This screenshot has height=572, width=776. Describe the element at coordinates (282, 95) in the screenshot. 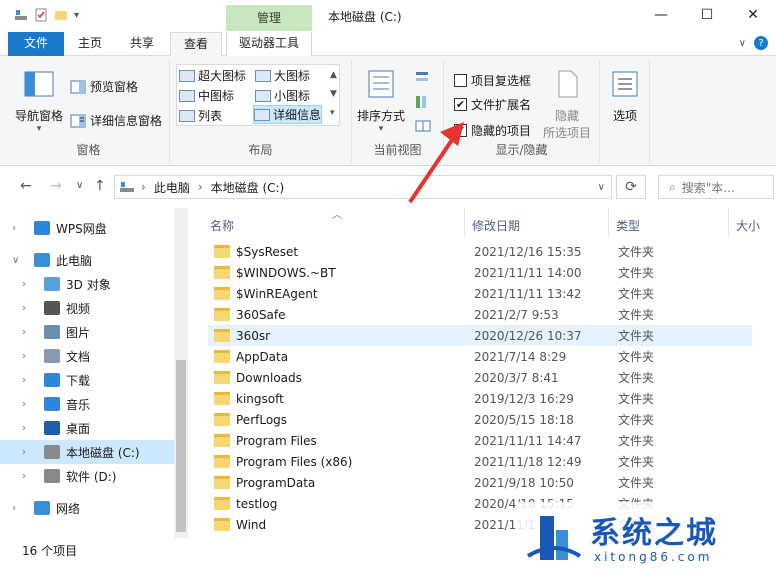

I see `layout-small-icons: 小图标` at that location.